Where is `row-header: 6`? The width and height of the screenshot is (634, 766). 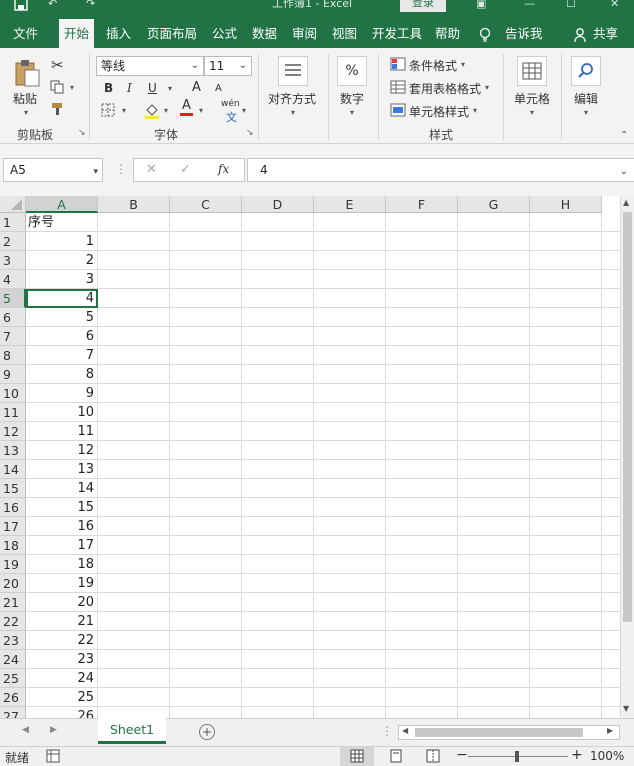
row-header: 6 is located at coordinates (13, 317).